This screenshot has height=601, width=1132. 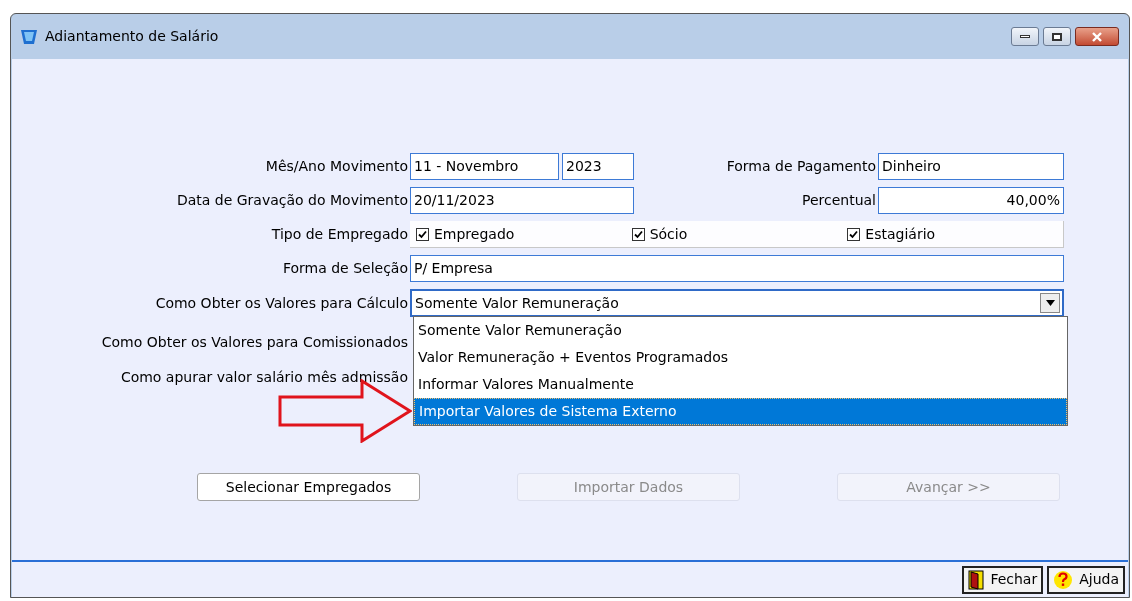 What do you see at coordinates (801, 166) in the screenshot?
I see `field-label: Forma de Pagamento` at bounding box center [801, 166].